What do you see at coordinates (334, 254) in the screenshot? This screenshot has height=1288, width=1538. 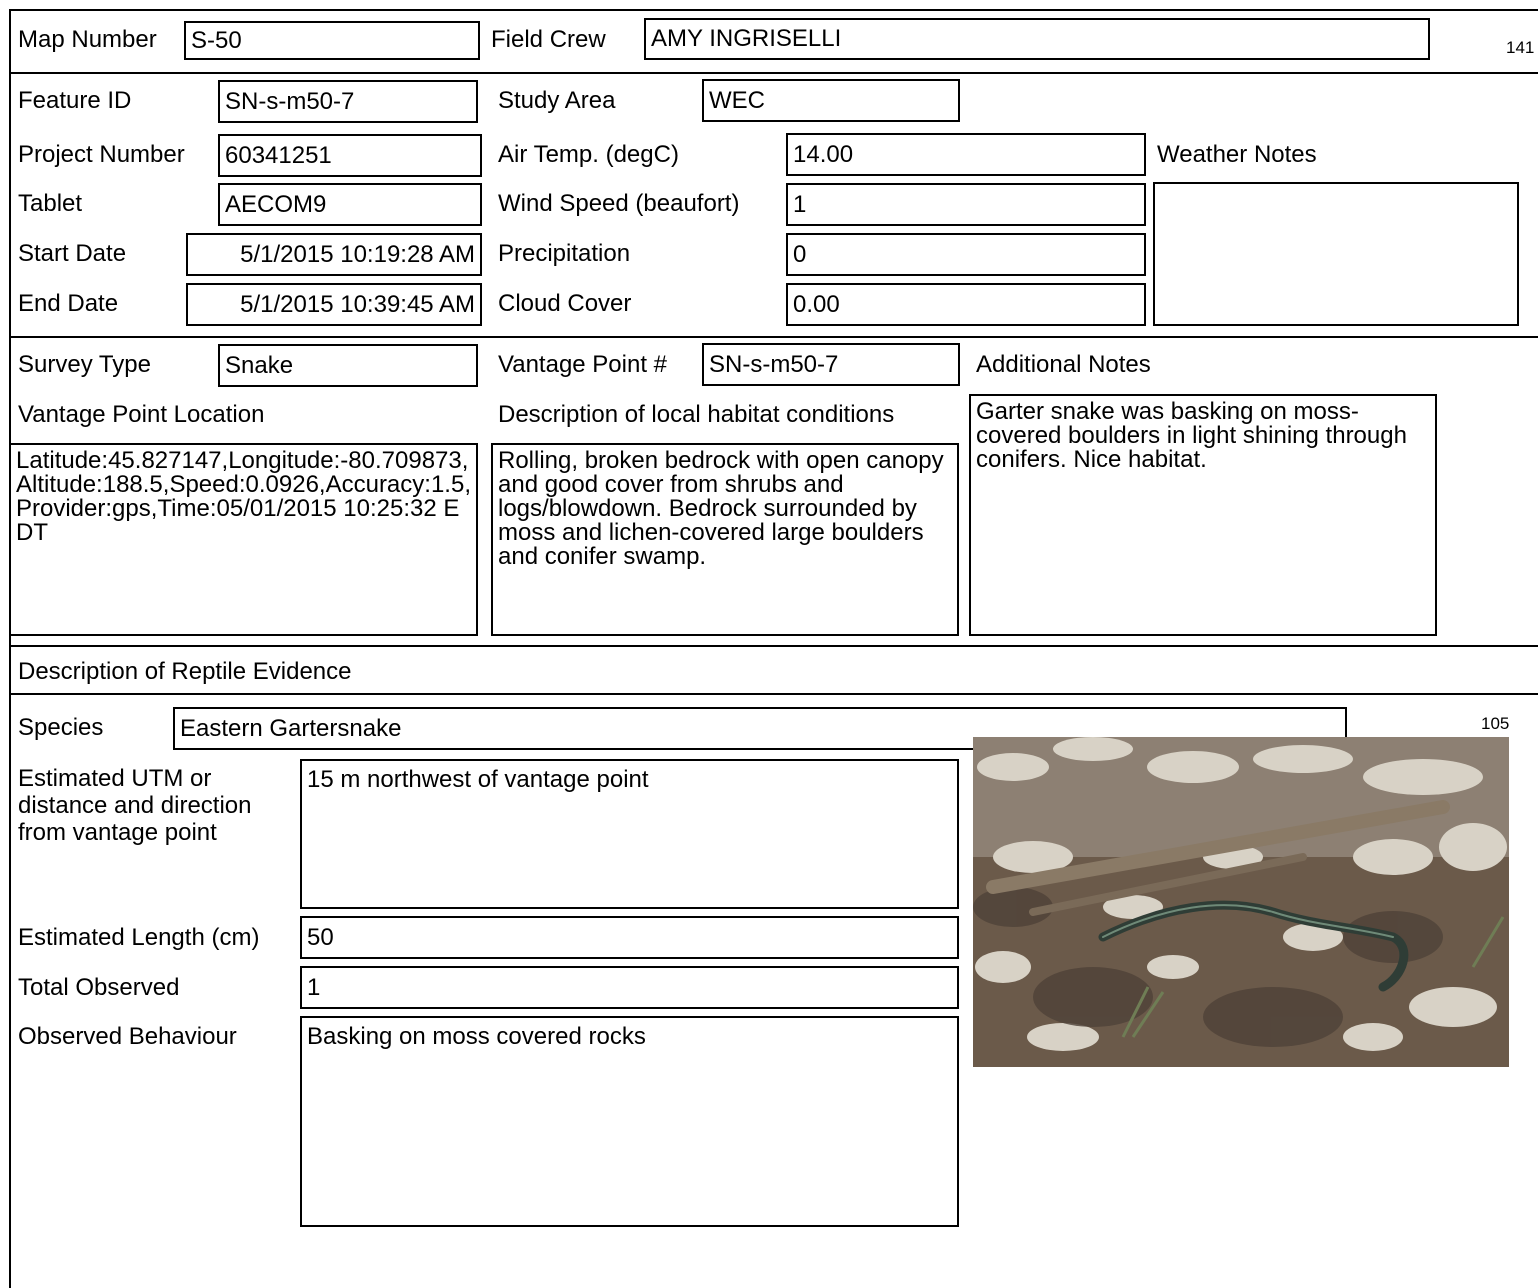 I see `start-date-field: 5/1/2015 10:19:28 AM` at bounding box center [334, 254].